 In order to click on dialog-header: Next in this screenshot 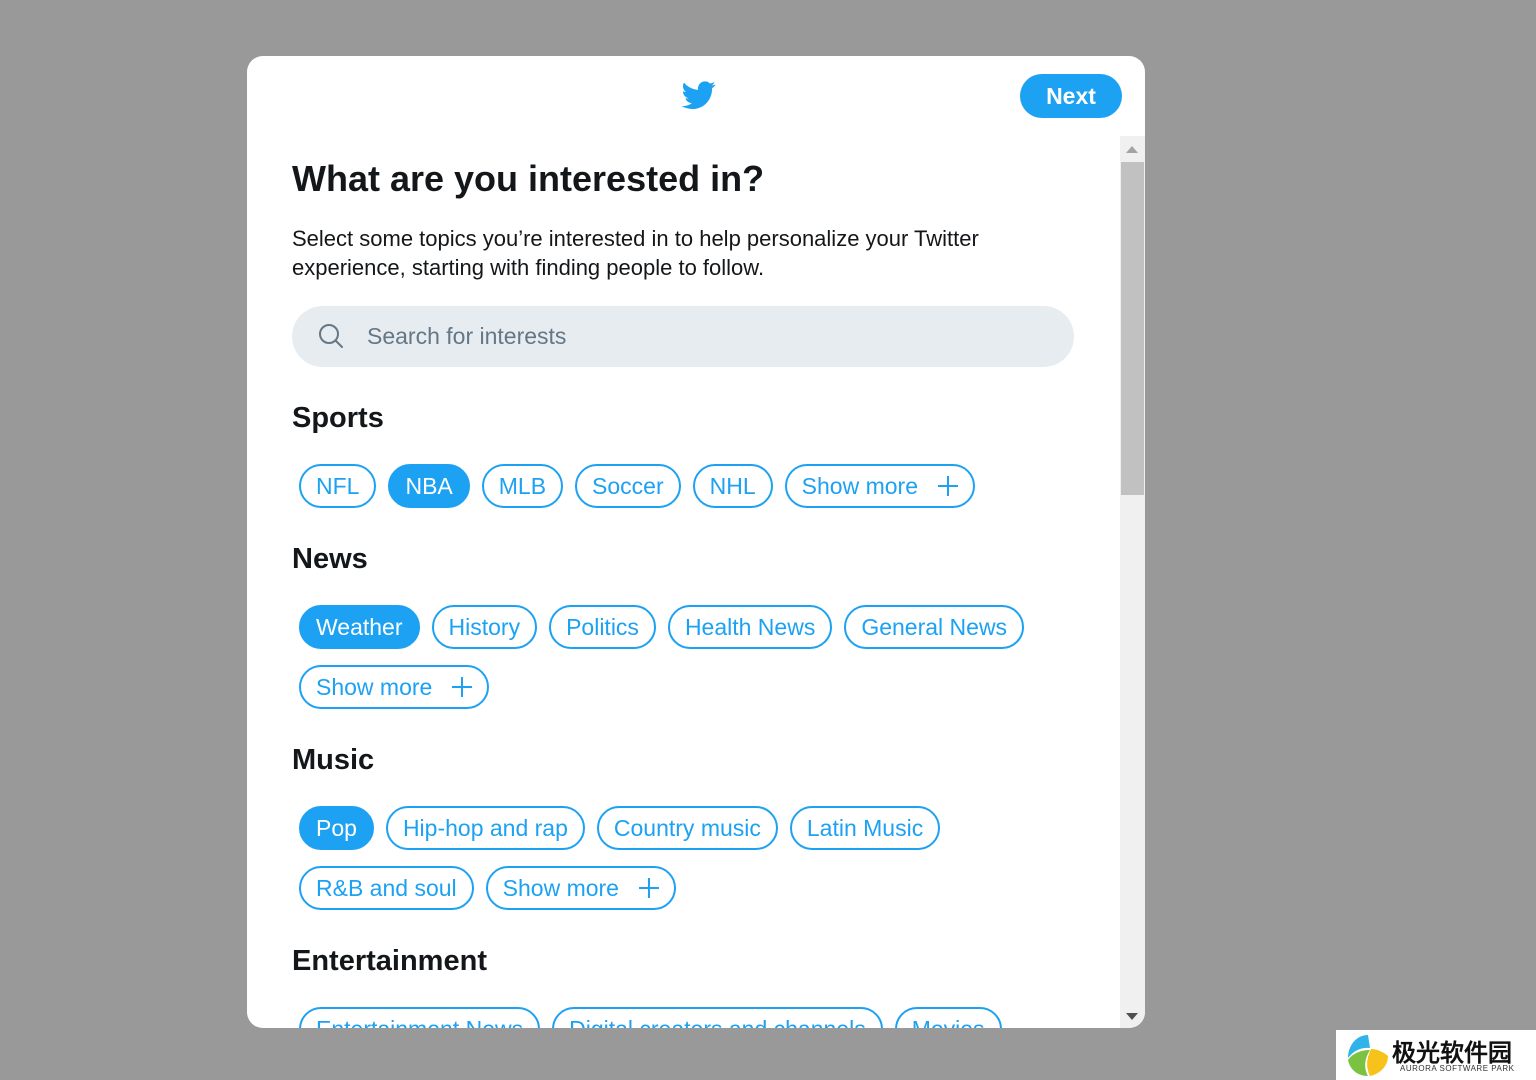, I will do `click(696, 96)`.